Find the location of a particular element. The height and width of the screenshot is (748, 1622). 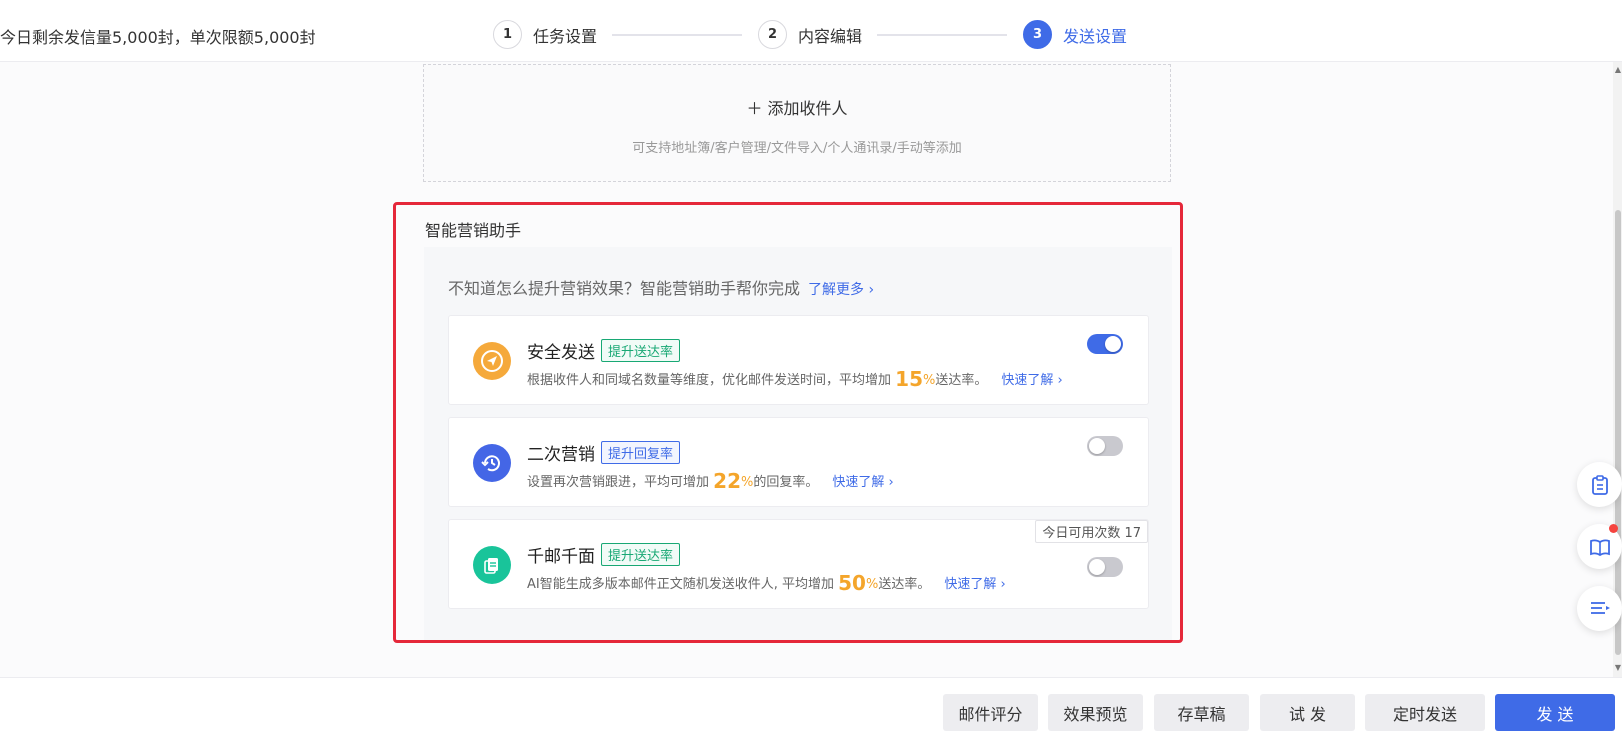

feature-description: 设置再次营销跟进，平均可增加 22%的回复率。 快速了解 › is located at coordinates (710, 481).